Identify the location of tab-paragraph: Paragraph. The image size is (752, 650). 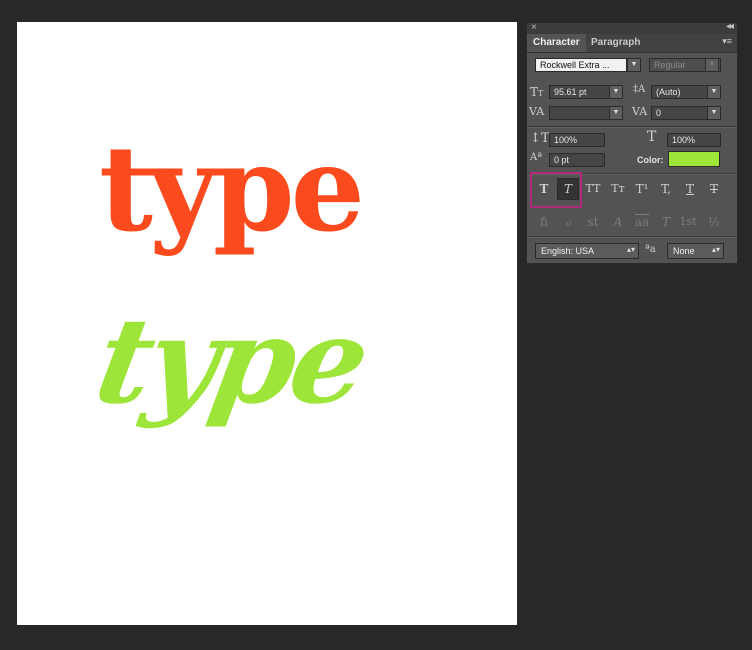
(615, 43).